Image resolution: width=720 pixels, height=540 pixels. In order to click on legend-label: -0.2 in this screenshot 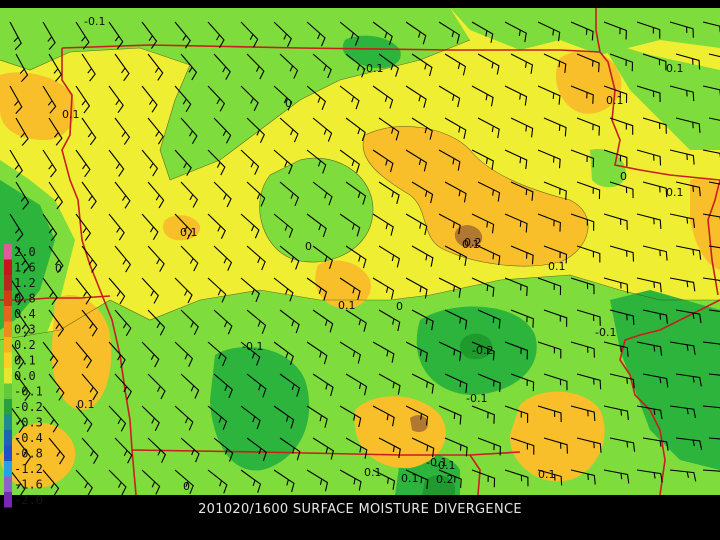, I will do `click(28, 407)`.